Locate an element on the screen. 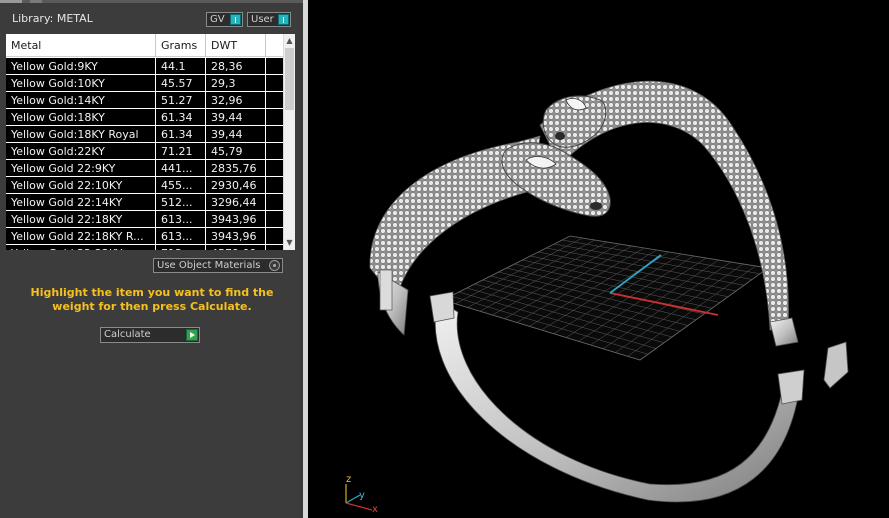  table-header: Metal Grams DWT is located at coordinates (144, 45).